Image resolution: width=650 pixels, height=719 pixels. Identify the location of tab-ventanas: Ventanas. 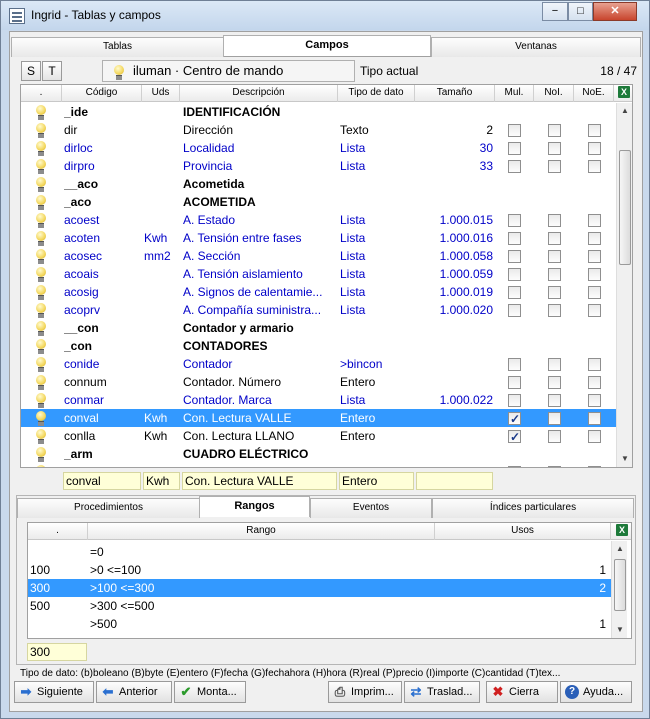
(536, 47).